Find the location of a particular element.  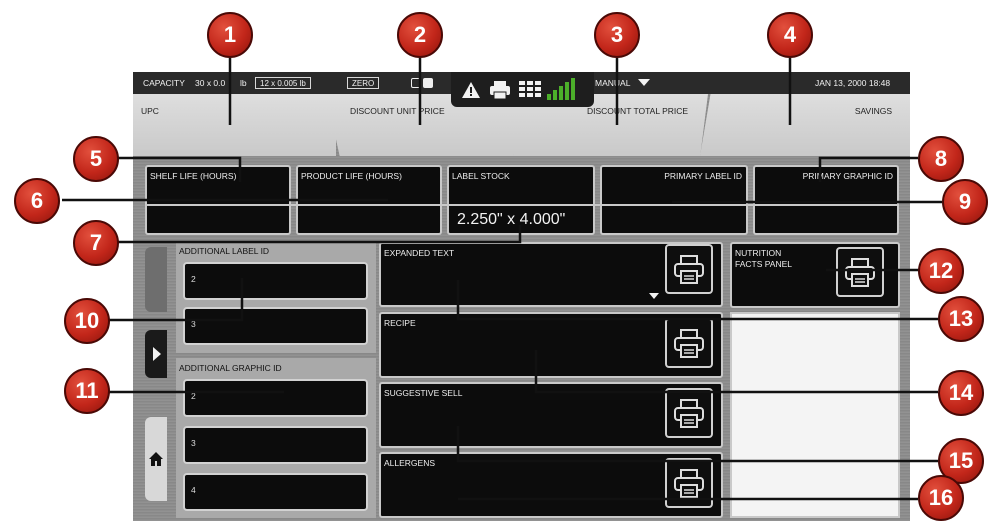

callout-3: 3 is located at coordinates (617, 35).